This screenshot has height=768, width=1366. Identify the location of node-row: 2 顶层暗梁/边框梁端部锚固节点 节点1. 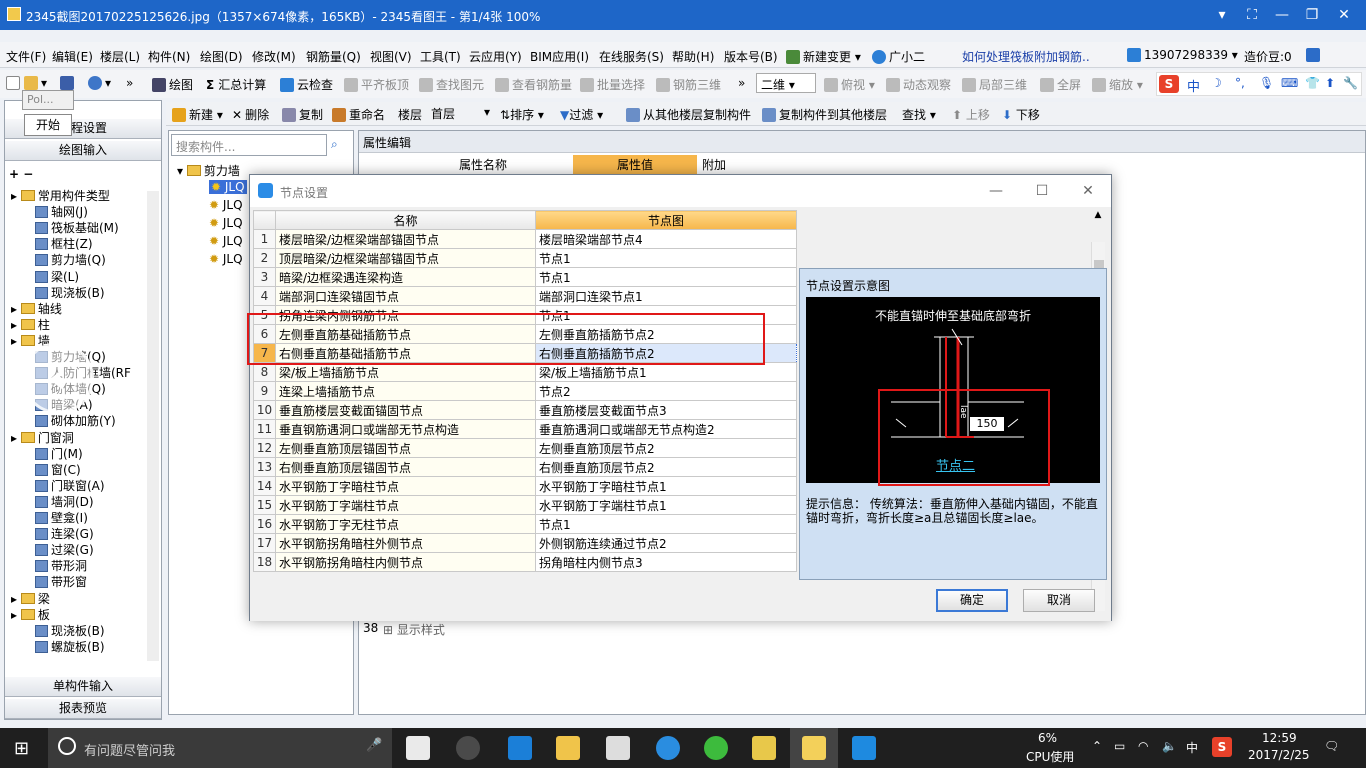
(525, 258).